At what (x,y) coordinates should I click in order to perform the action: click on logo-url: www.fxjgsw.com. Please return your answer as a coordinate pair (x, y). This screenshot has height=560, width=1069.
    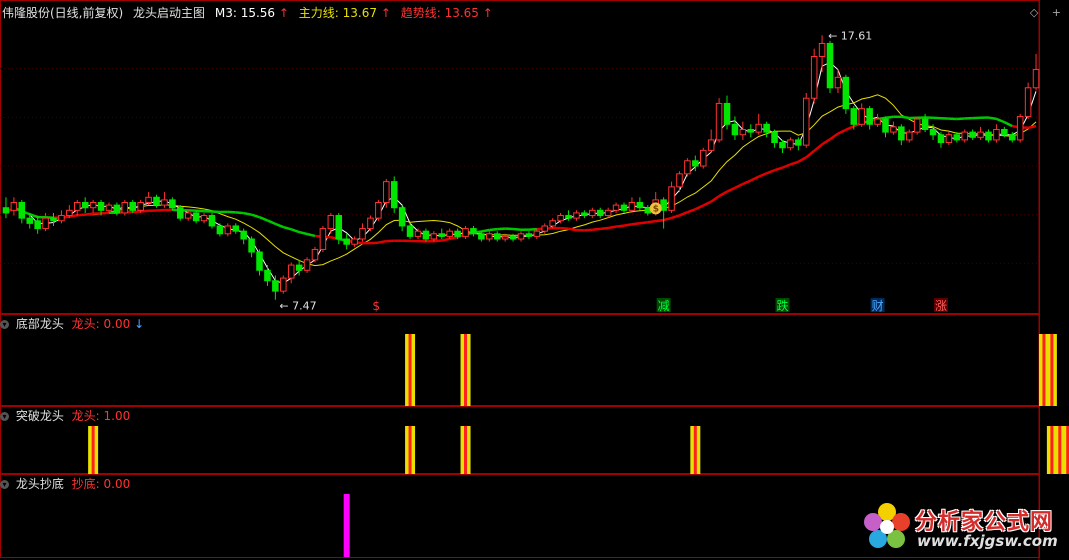
    Looking at the image, I should click on (987, 541).